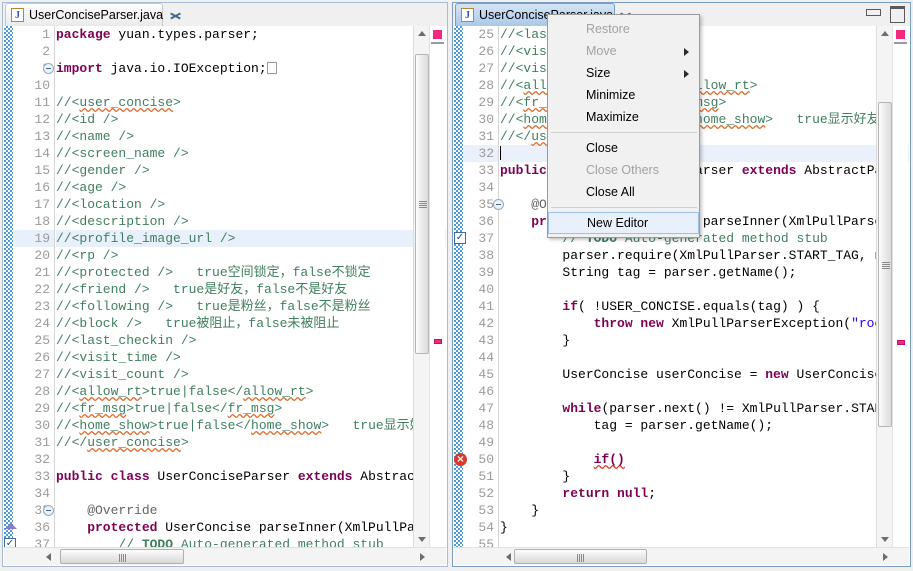 The height and width of the screenshot is (571, 913). I want to click on code-line: package yuan.types.parser;, so click(251, 34).